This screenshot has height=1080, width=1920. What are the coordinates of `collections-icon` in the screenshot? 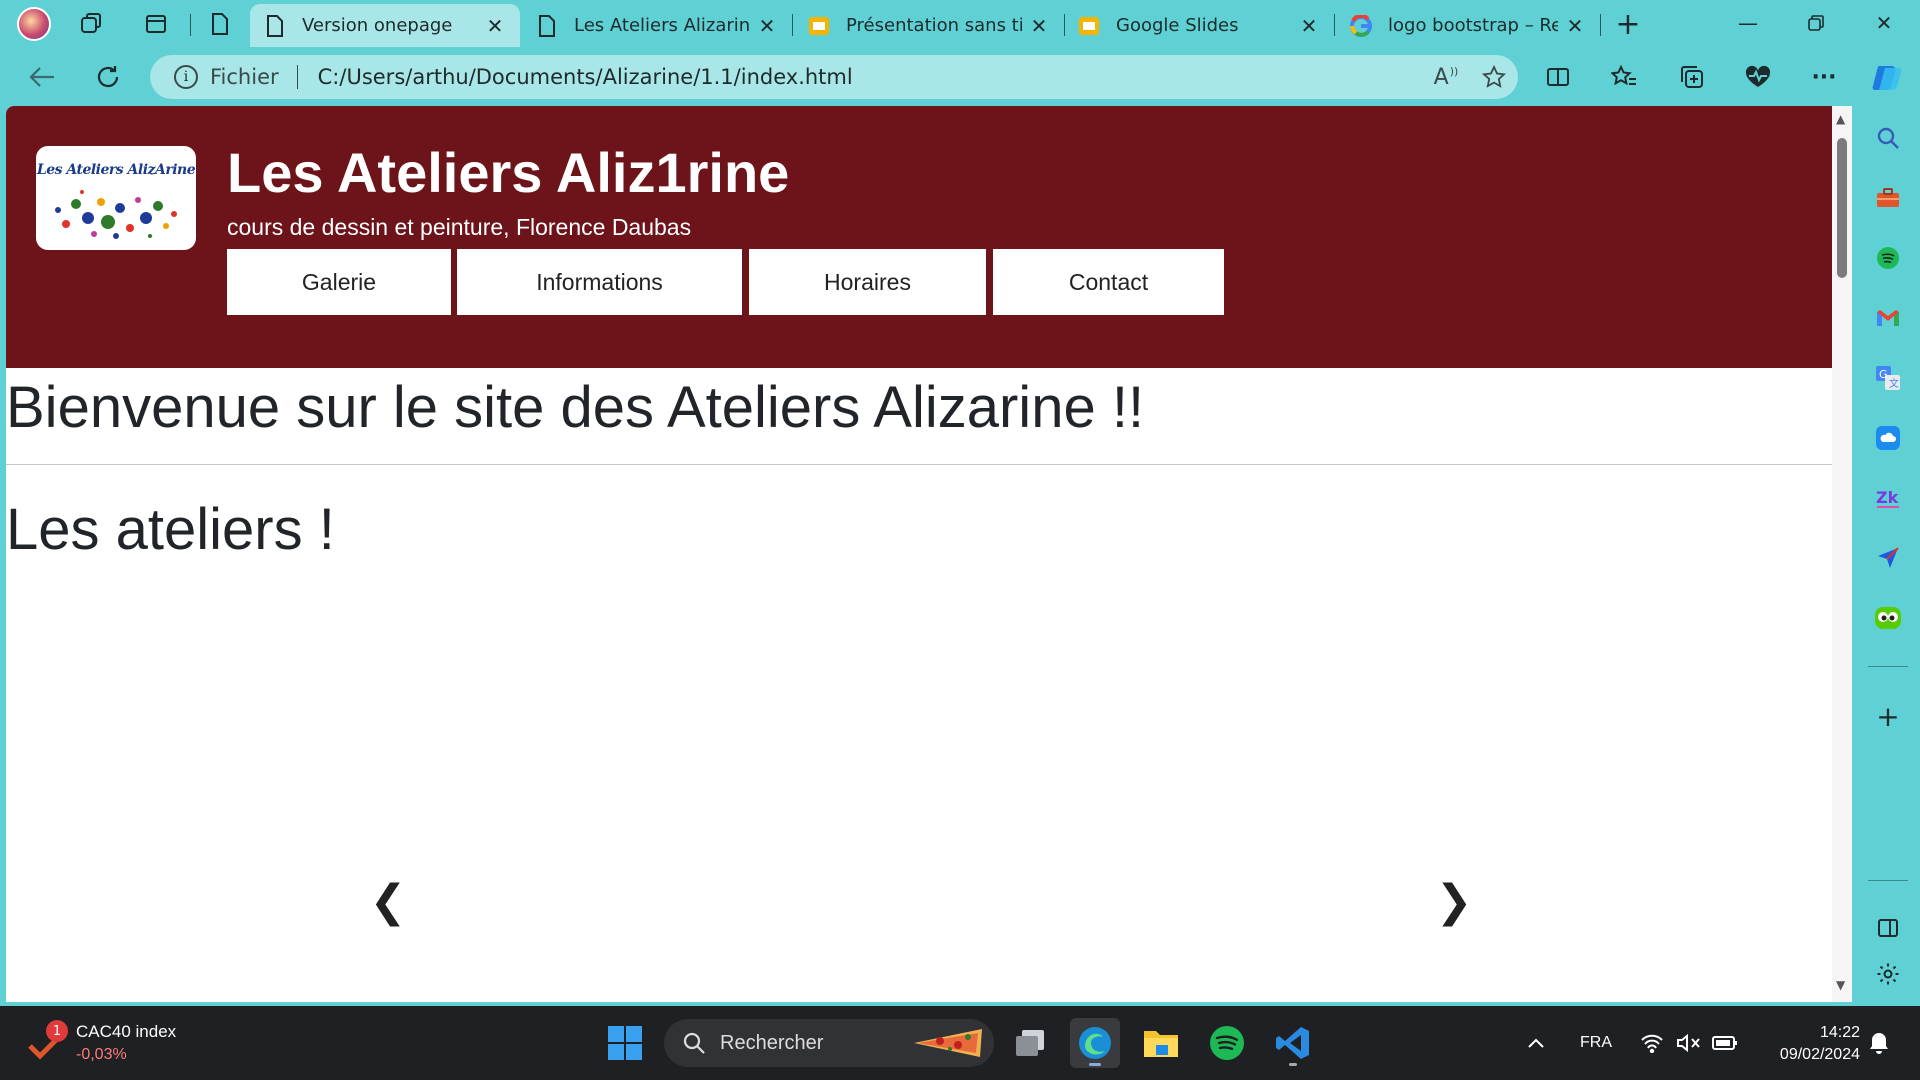 It's located at (1692, 77).